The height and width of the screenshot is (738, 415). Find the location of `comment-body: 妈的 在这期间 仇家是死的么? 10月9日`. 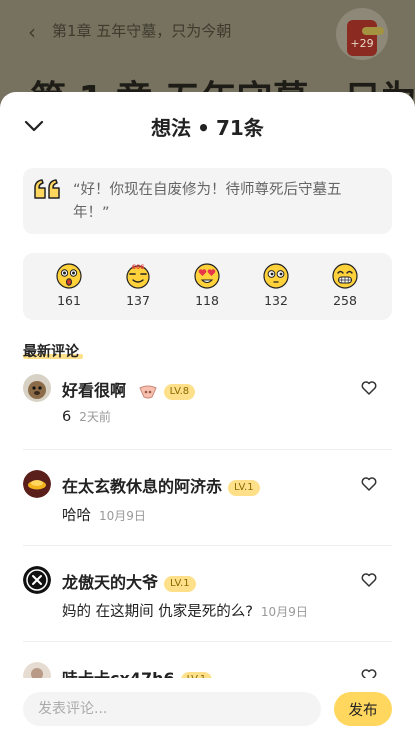

comment-body: 妈的 在这期间 仇家是死的么? 10月9日 is located at coordinates (185, 610).